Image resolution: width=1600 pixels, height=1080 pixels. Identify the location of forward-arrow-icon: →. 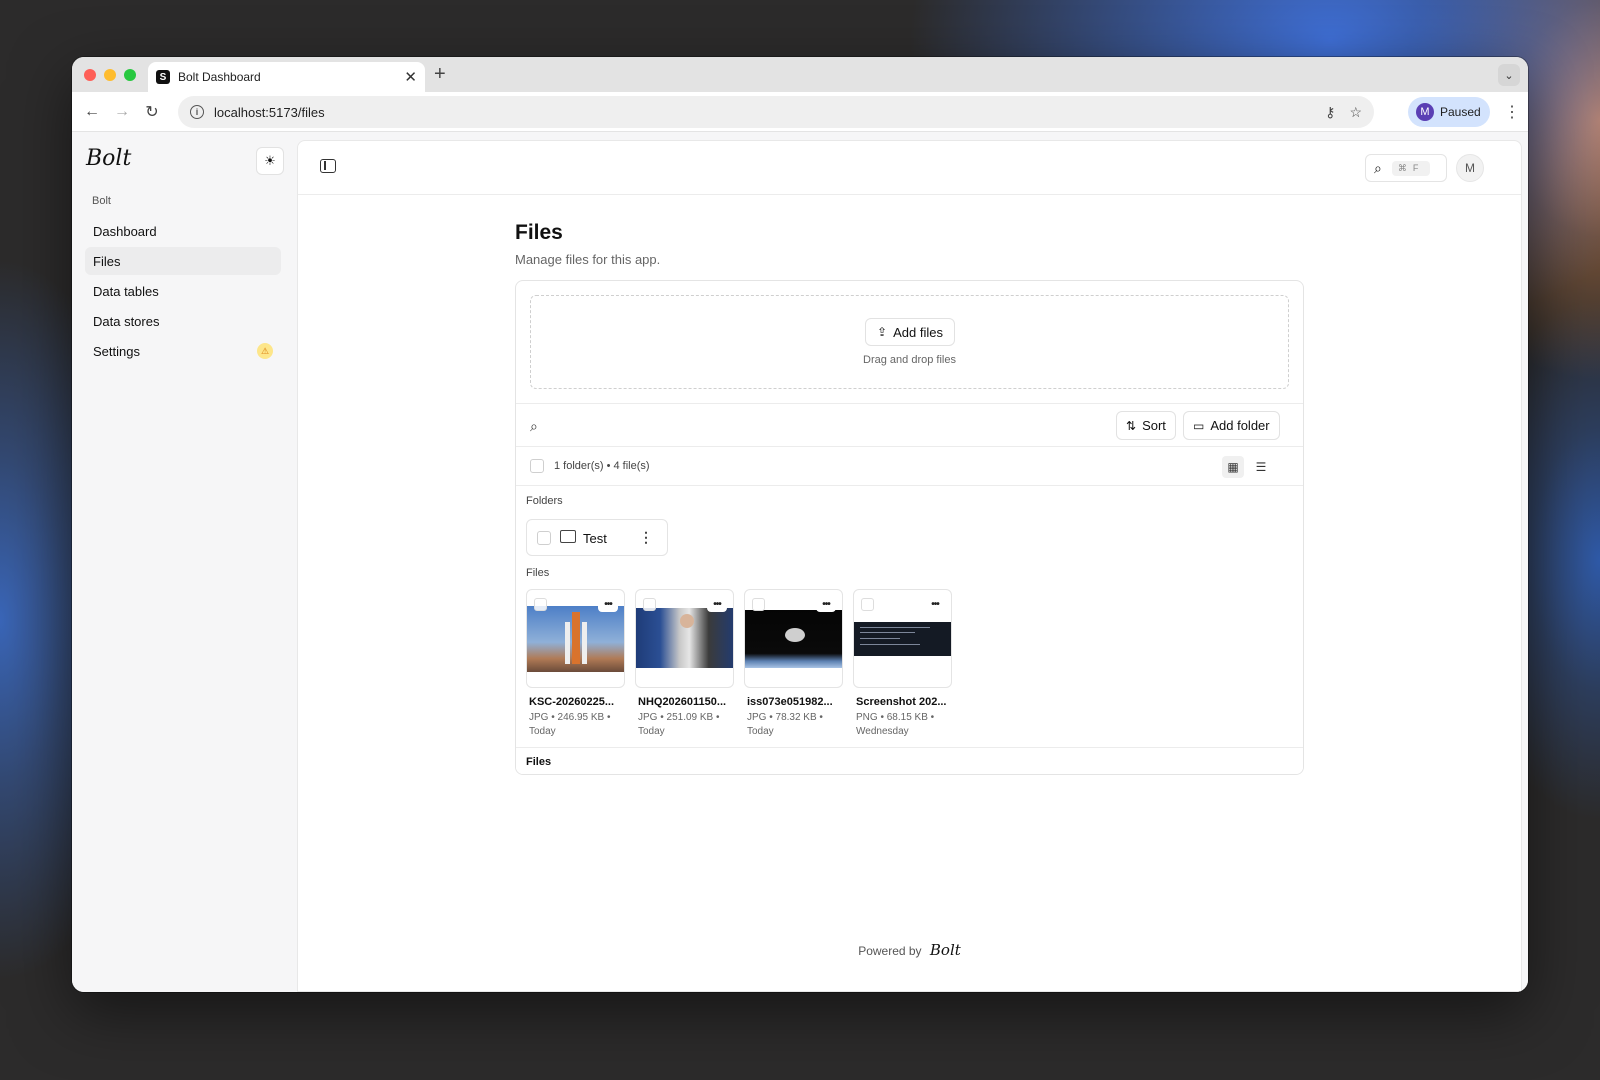
(122, 112).